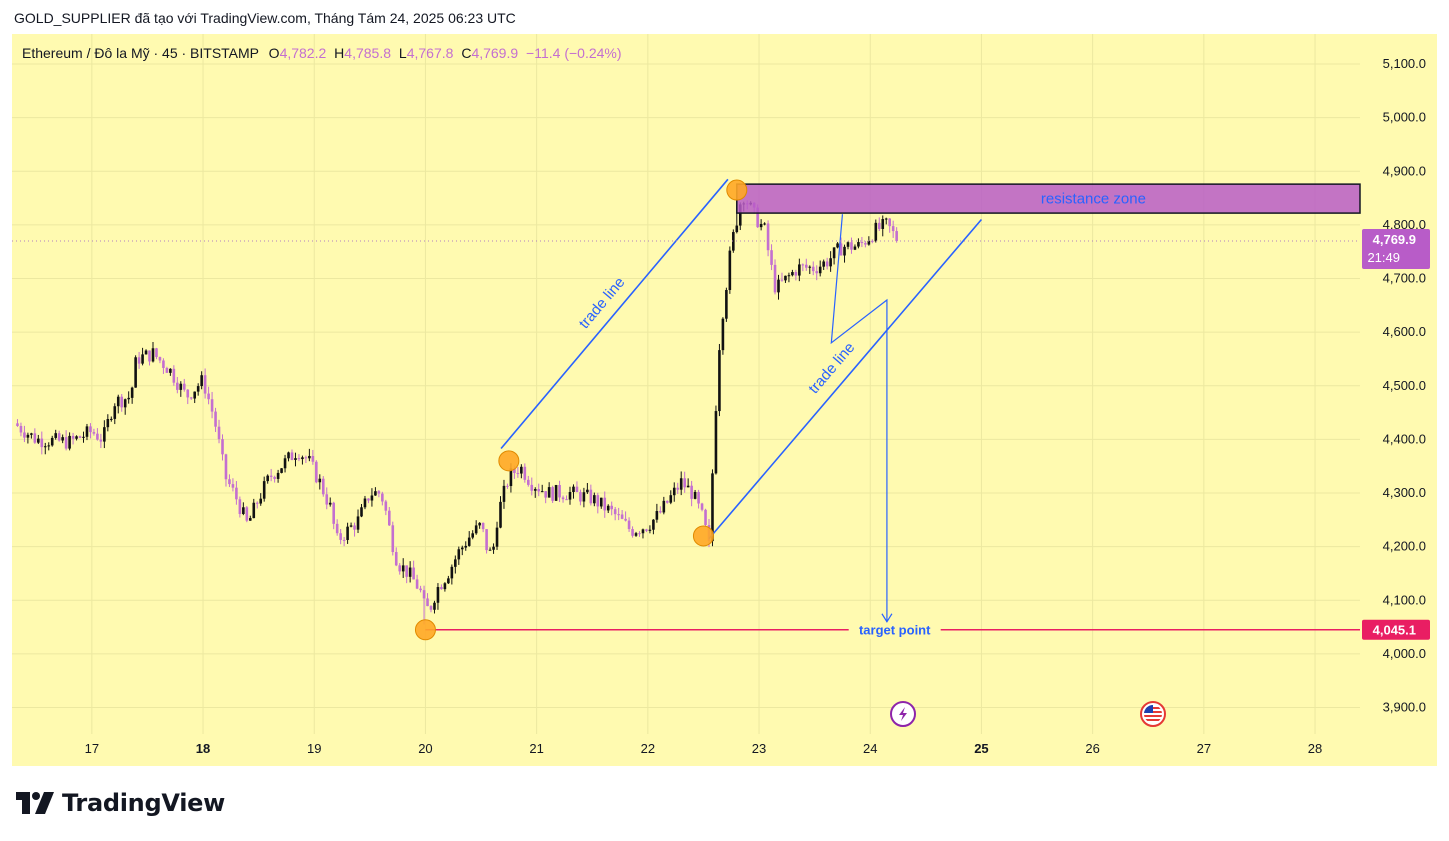 This screenshot has height=841, width=1449. I want to click on legend-low-value: 4,767.8, so click(430, 53).